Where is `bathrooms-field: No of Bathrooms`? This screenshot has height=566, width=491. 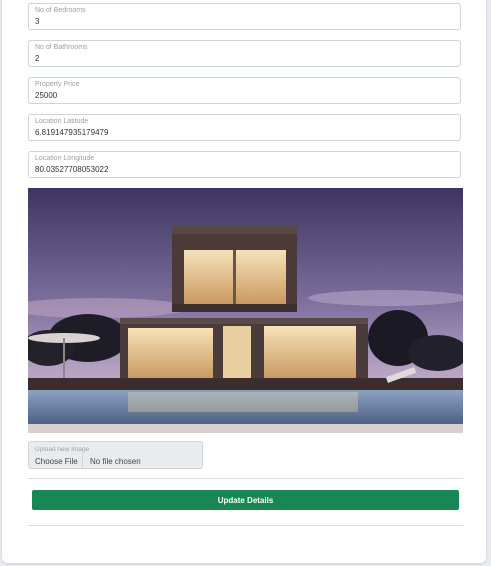 bathrooms-field: No of Bathrooms is located at coordinates (244, 53).